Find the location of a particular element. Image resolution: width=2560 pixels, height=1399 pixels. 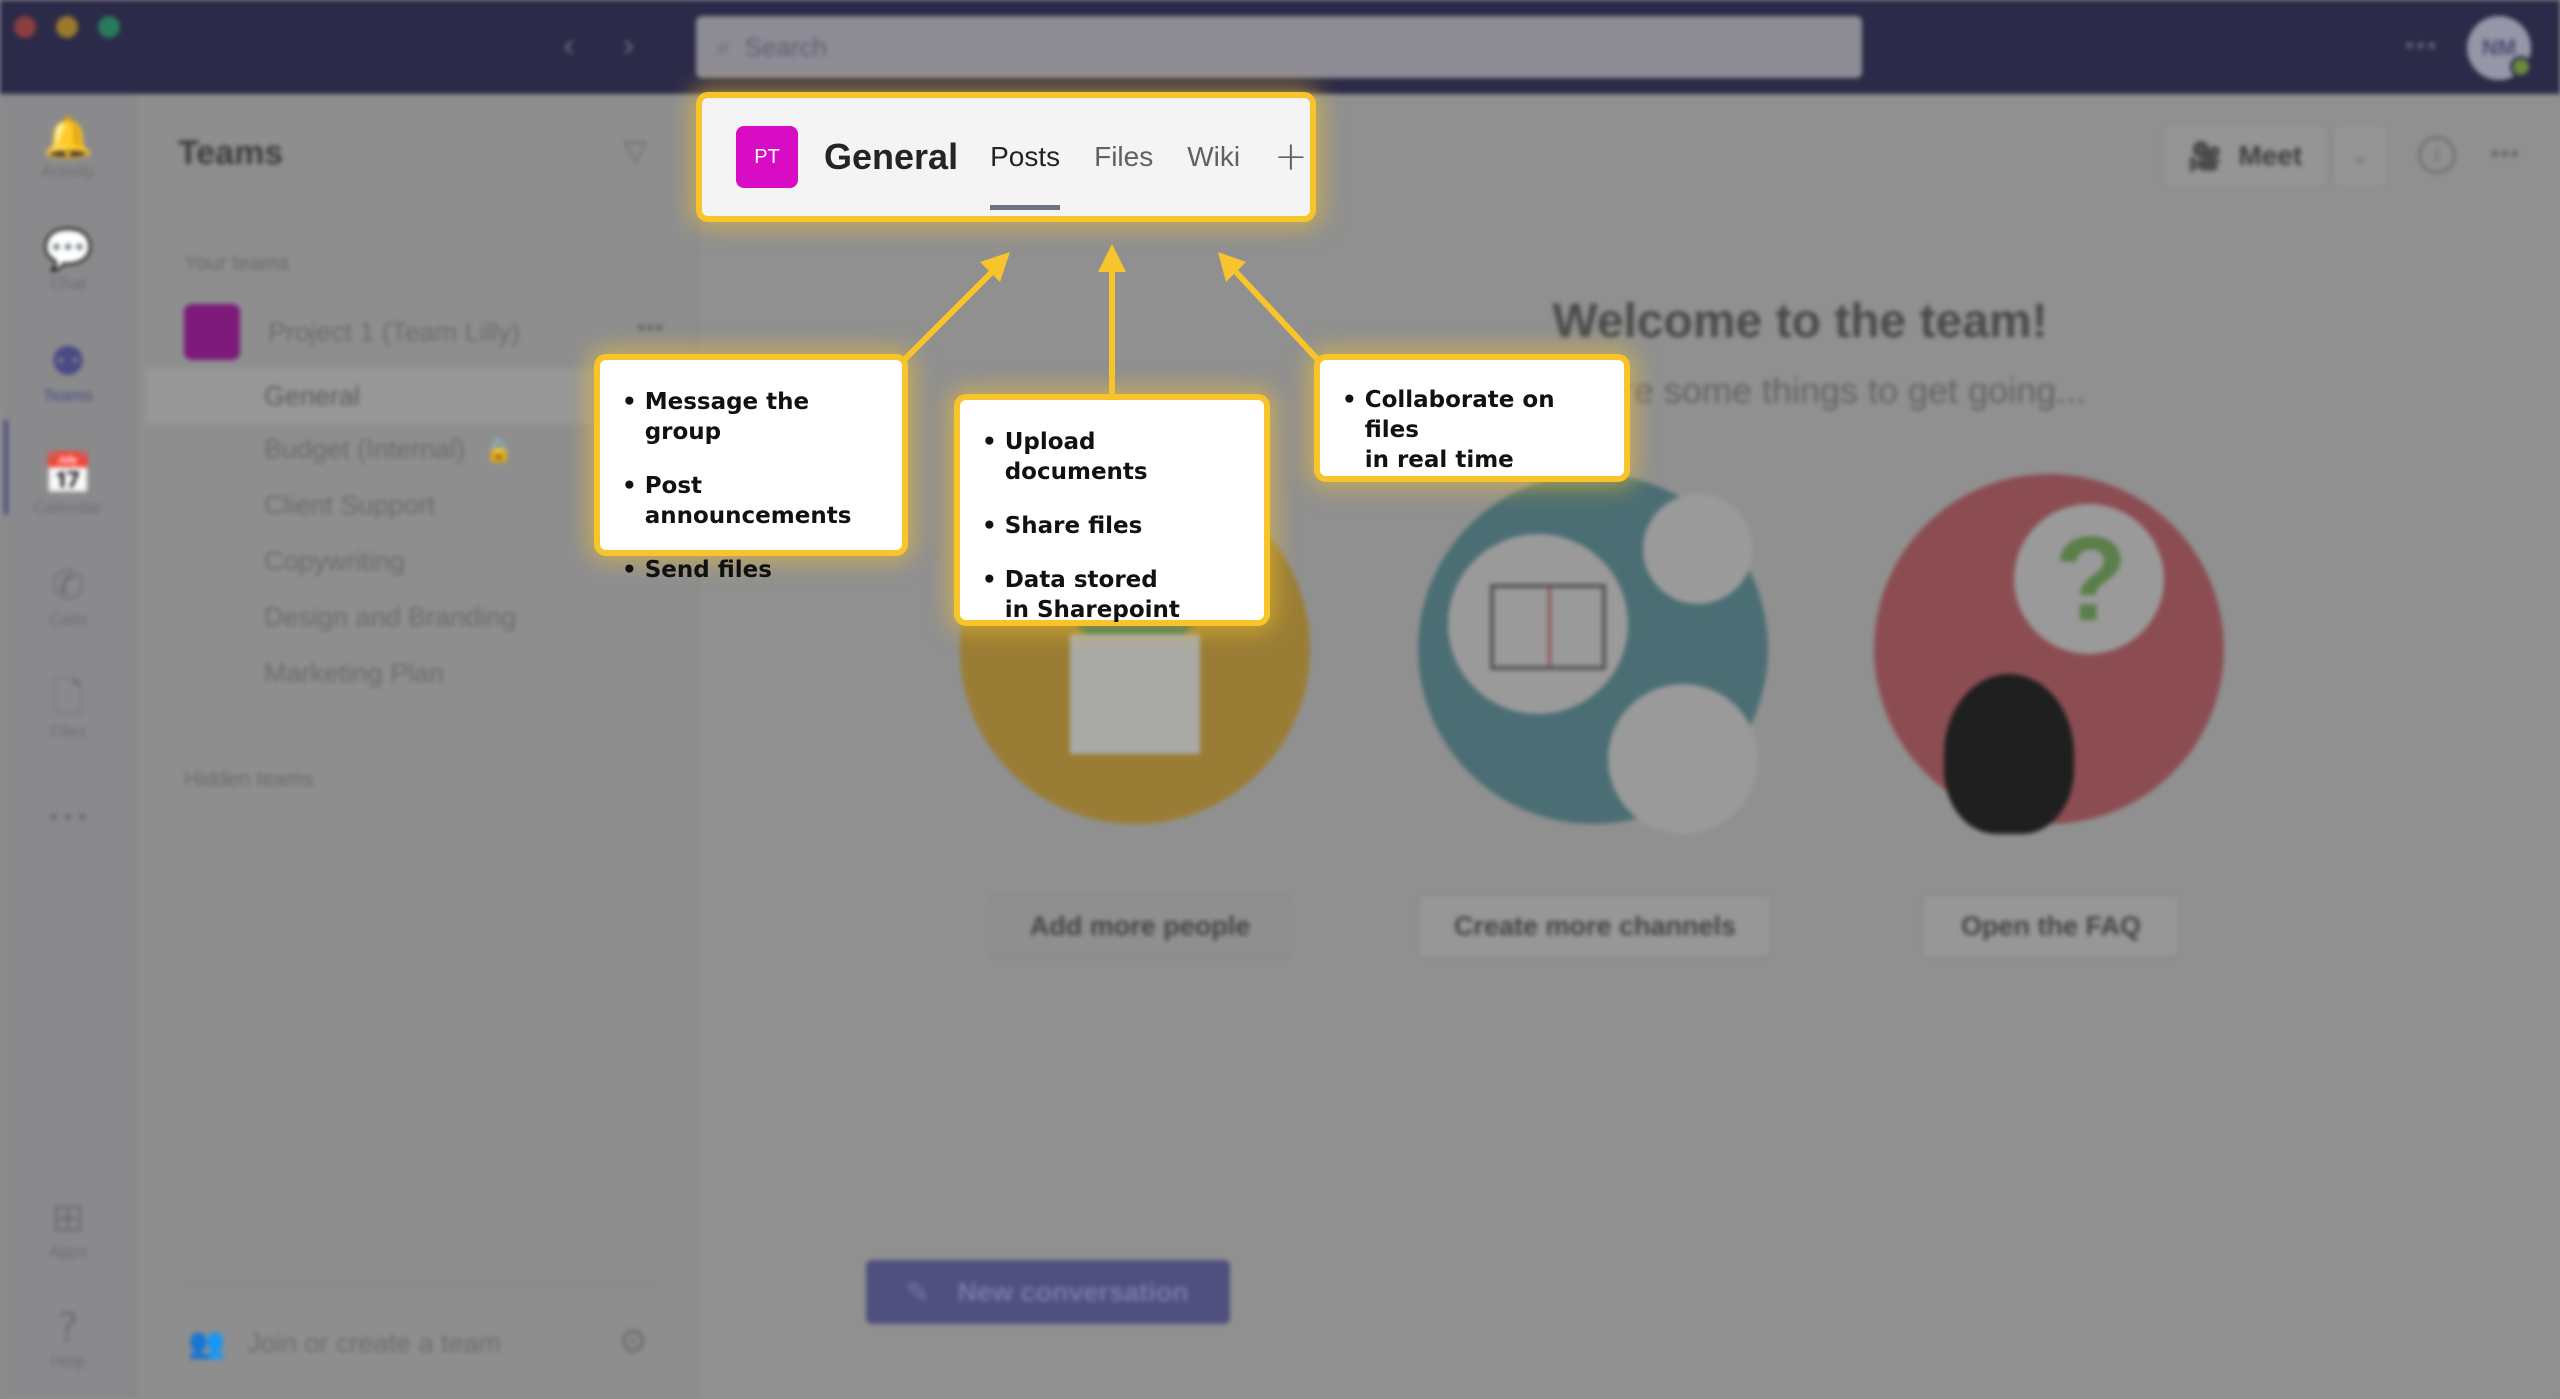

rail-item-apps: ⊞ Apps is located at coordinates (68, 1228).